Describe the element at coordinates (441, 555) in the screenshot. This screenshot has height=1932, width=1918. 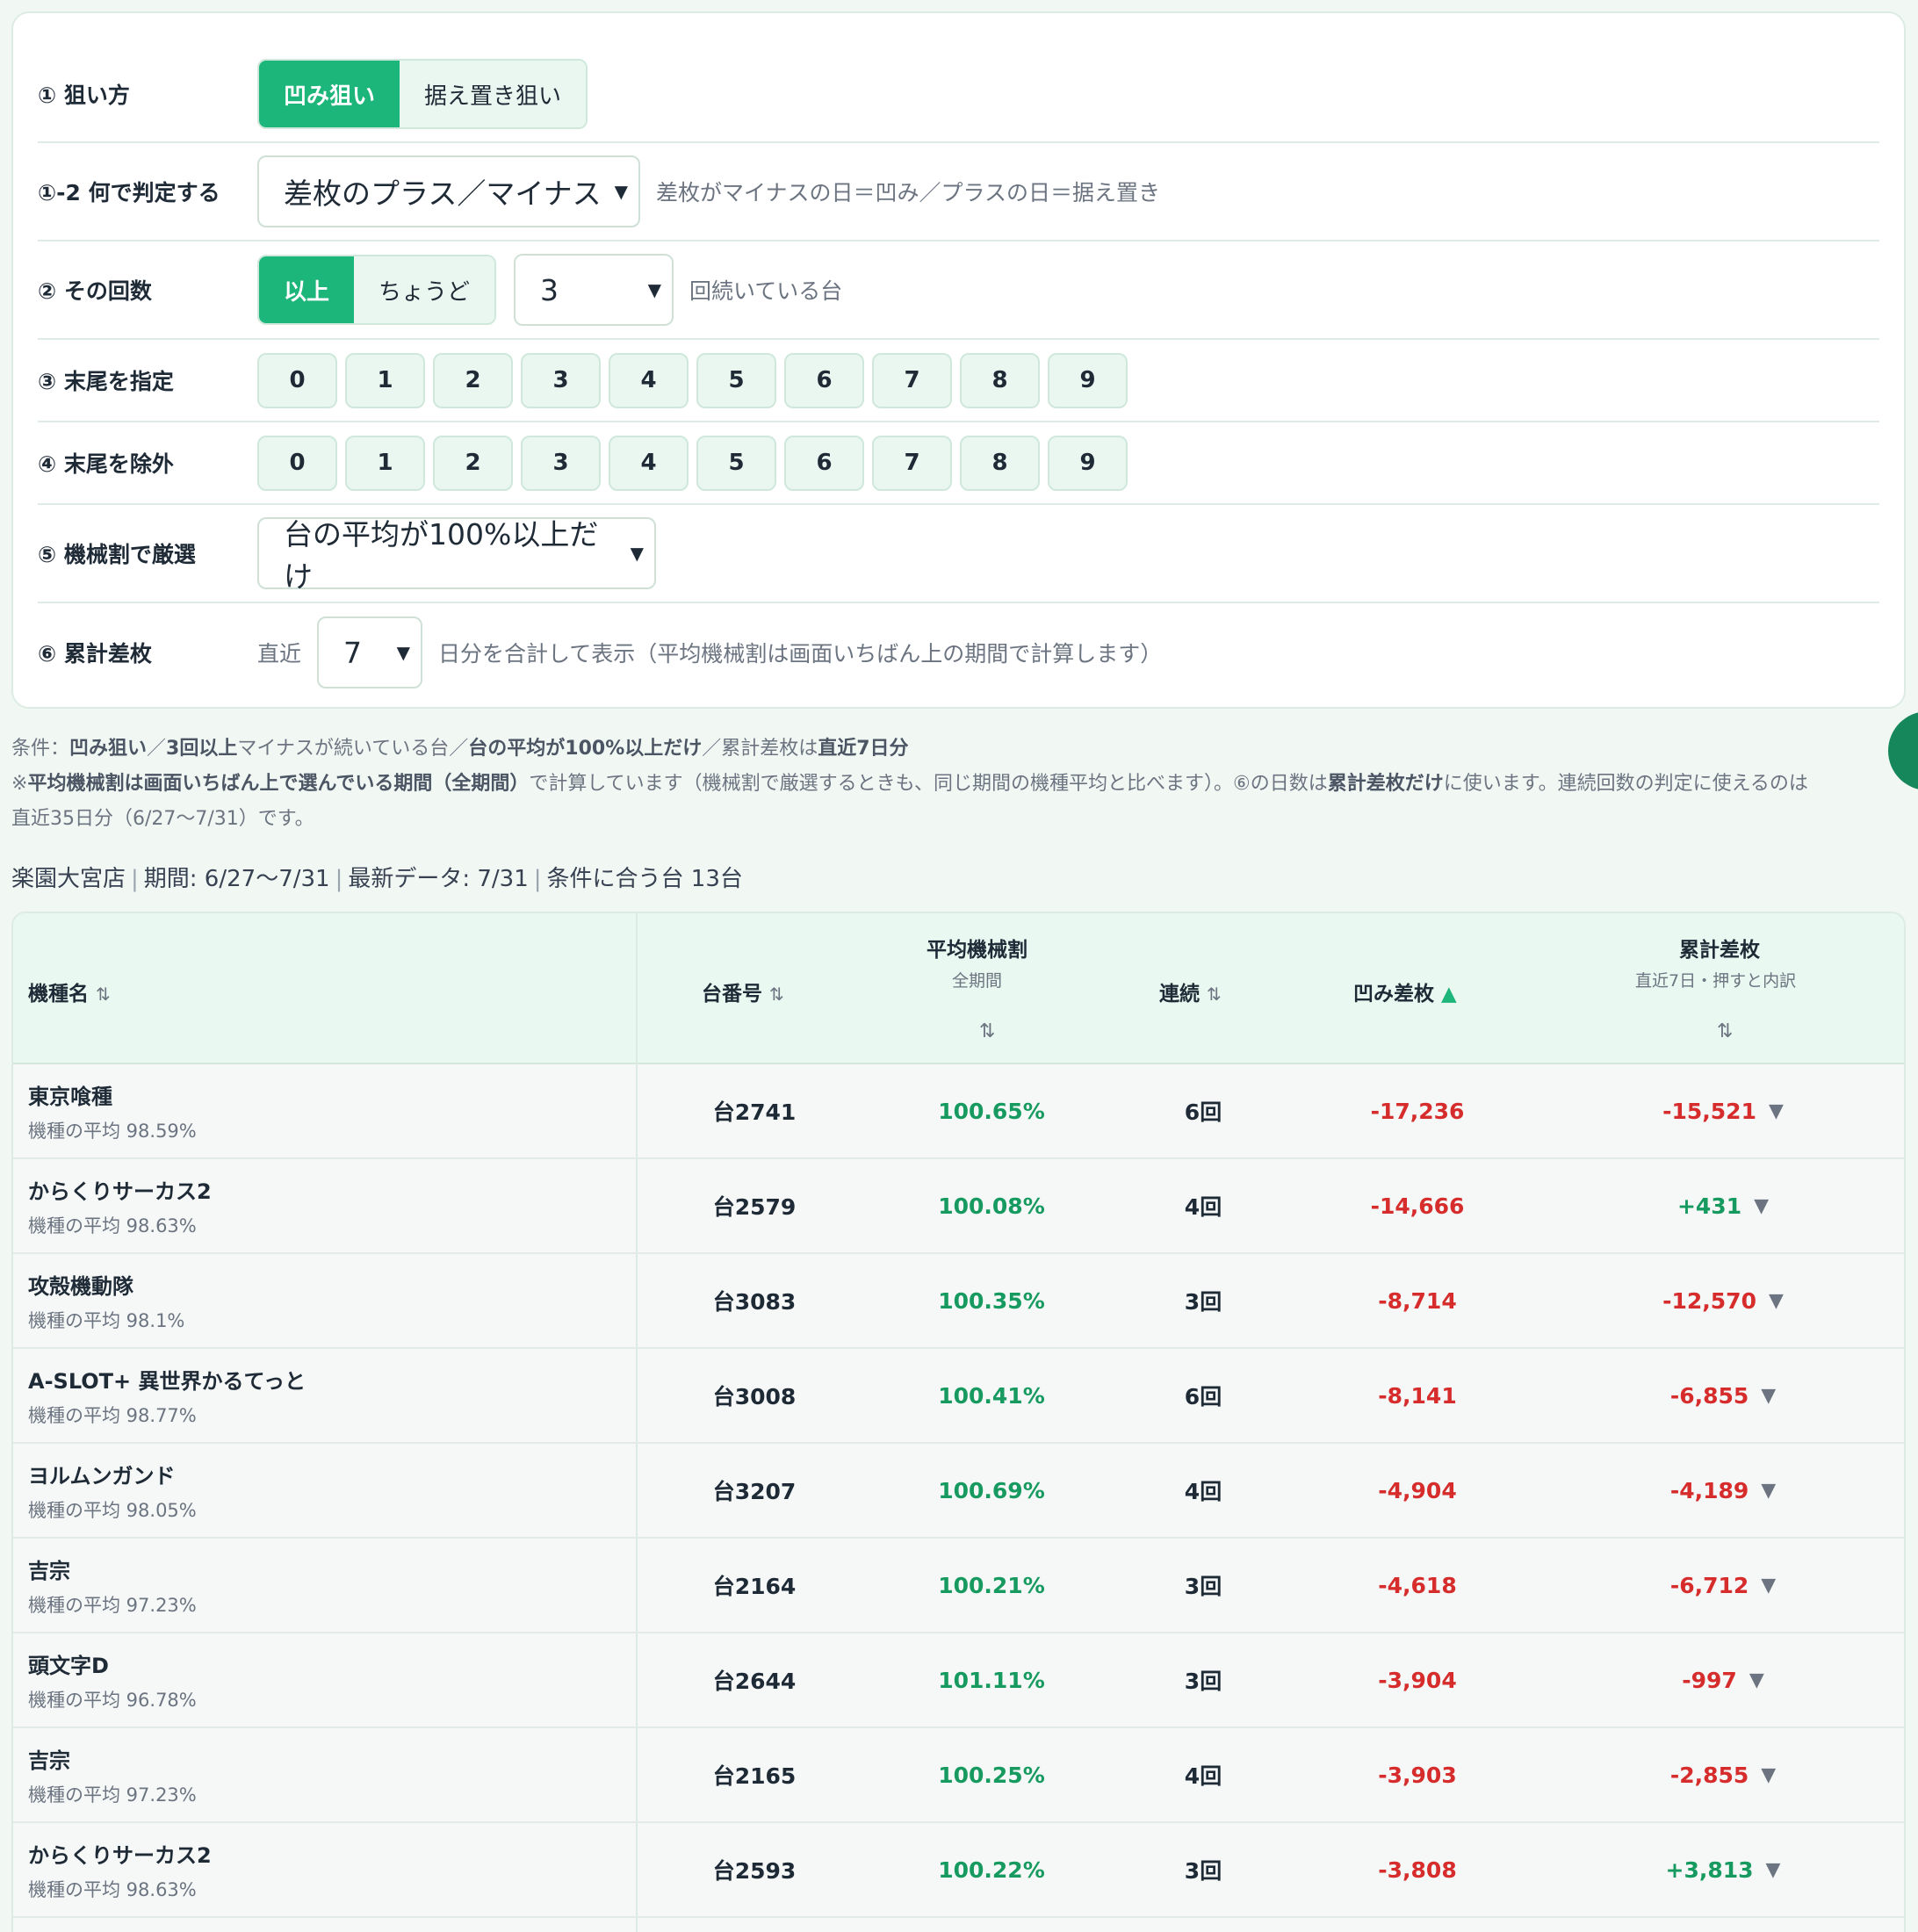
I see `rate-select-value: 台の平均が100%以上だけ` at that location.